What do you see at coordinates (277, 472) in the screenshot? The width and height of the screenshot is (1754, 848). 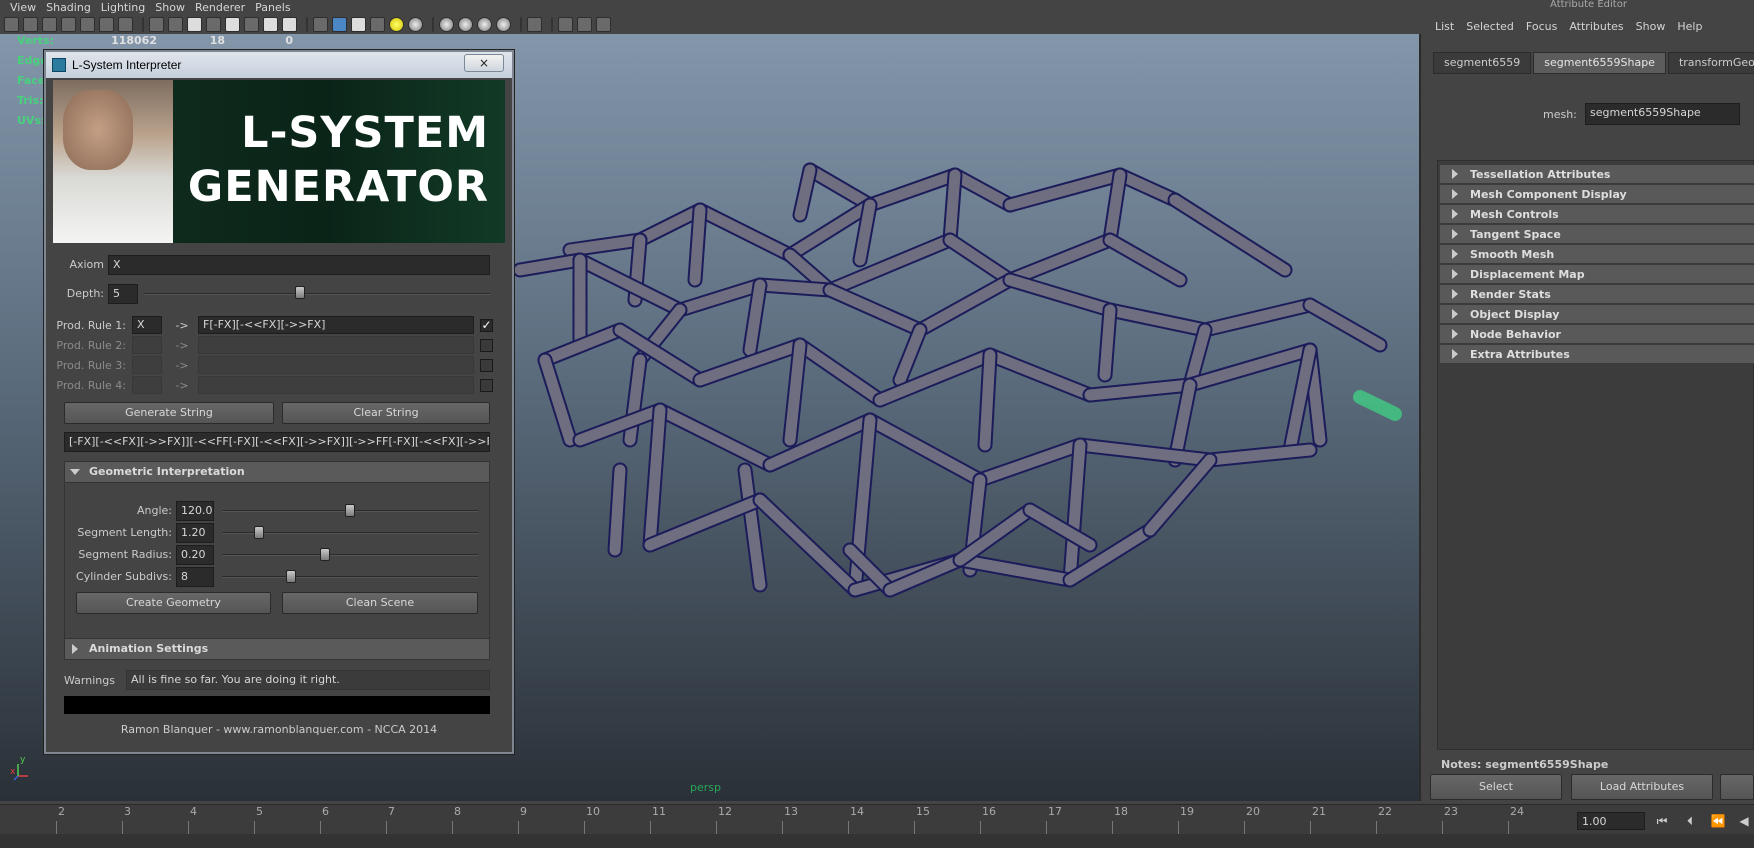 I see `geometric-interpretation-header: Geometric Interpretation` at bounding box center [277, 472].